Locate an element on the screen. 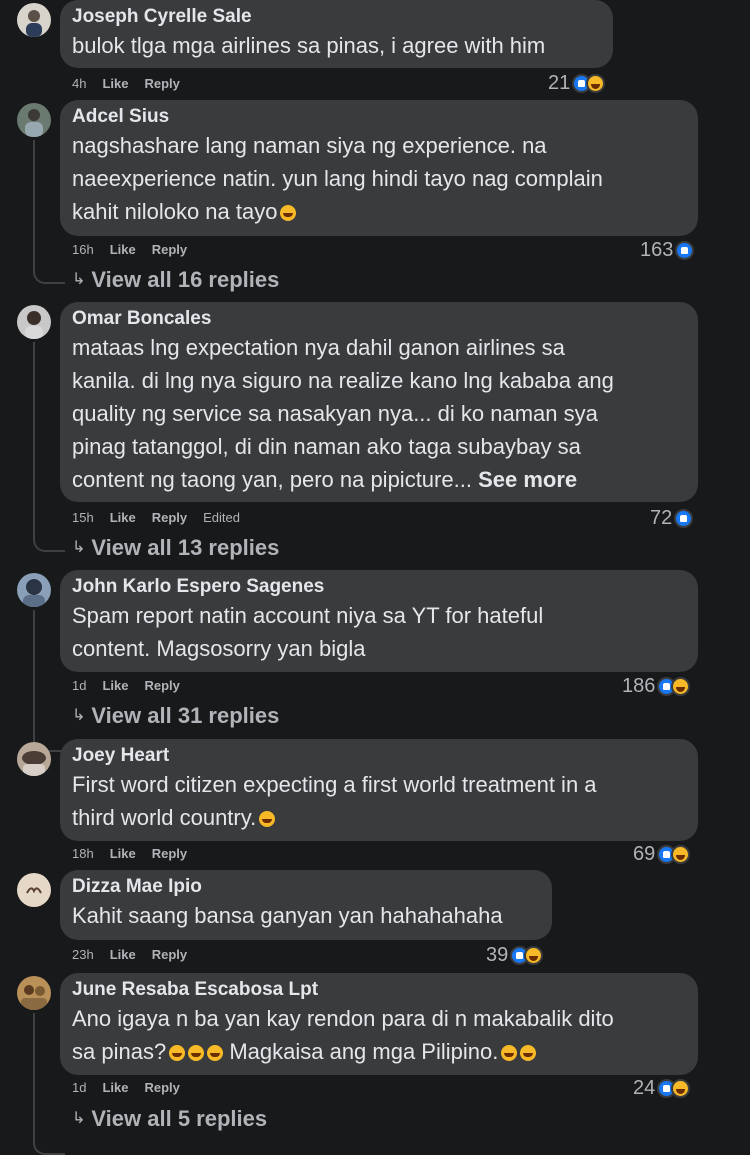 The image size is (750, 1155). comment-author: June Resaba Escabosa Lpt is located at coordinates (379, 990).